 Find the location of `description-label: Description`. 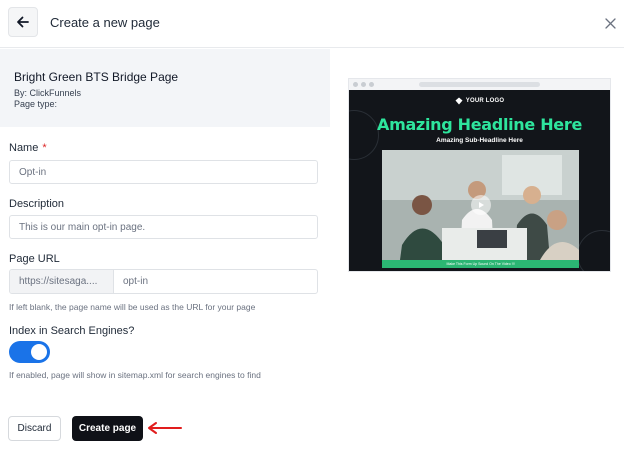

description-label: Description is located at coordinates (37, 204).